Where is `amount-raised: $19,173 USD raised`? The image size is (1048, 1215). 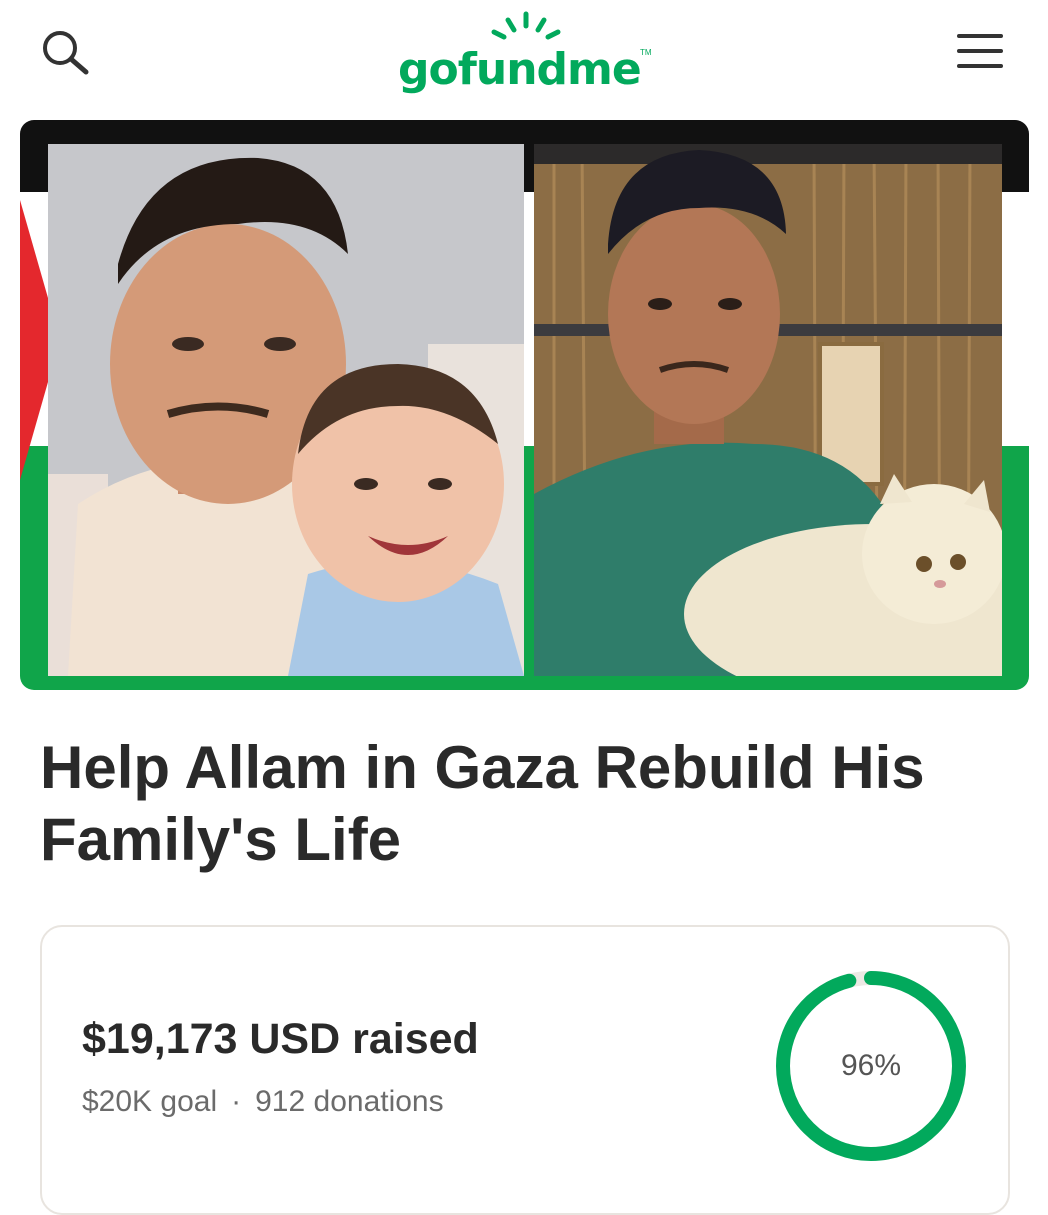
amount-raised: $19,173 USD raised is located at coordinates (280, 1039).